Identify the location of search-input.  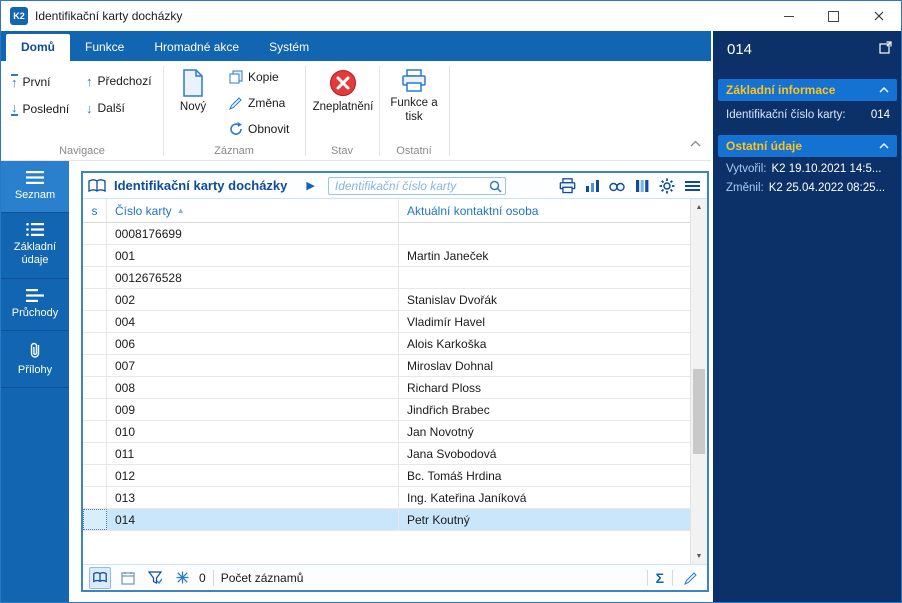
(416, 185).